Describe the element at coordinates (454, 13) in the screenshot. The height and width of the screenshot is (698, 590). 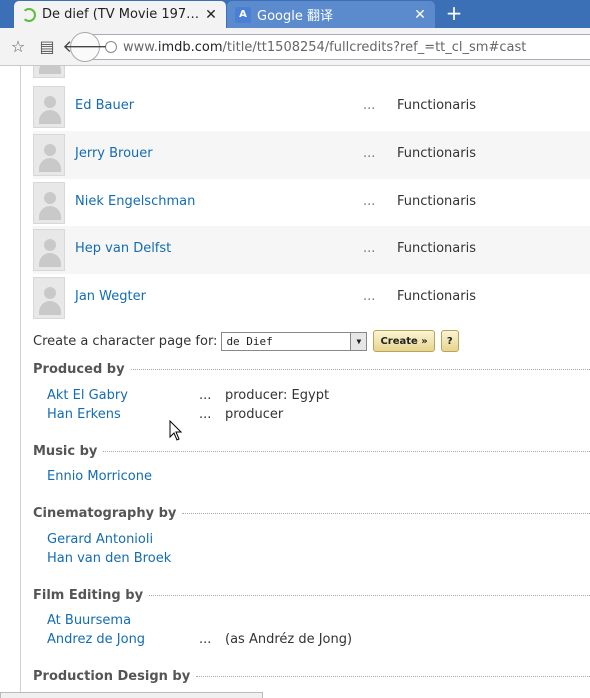
I see `new-tab-button: +` at that location.